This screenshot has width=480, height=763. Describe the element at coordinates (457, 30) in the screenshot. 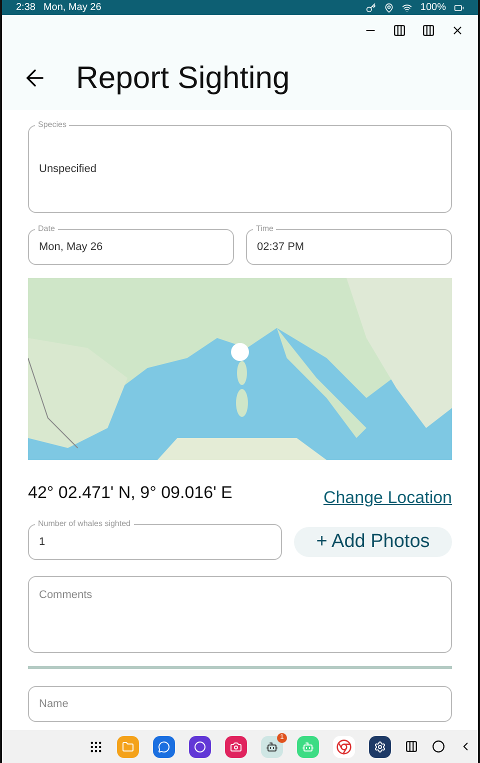

I see `close-icon` at that location.